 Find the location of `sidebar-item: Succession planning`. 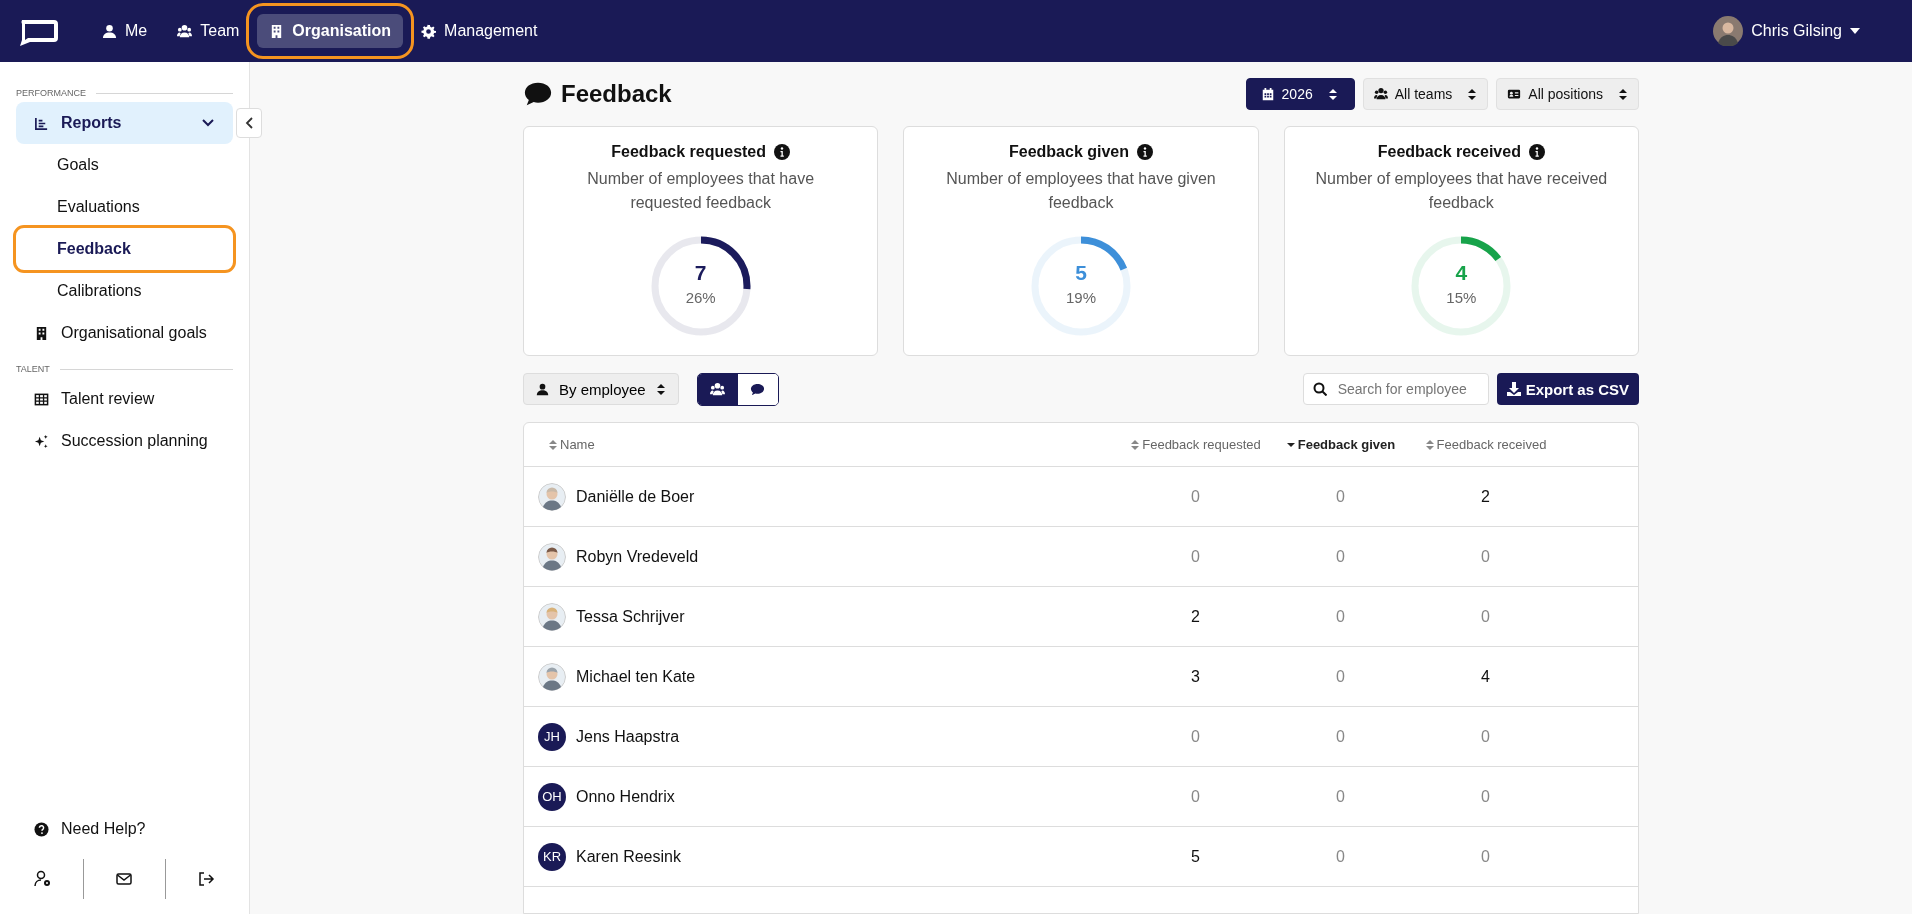

sidebar-item: Succession planning is located at coordinates (124, 441).